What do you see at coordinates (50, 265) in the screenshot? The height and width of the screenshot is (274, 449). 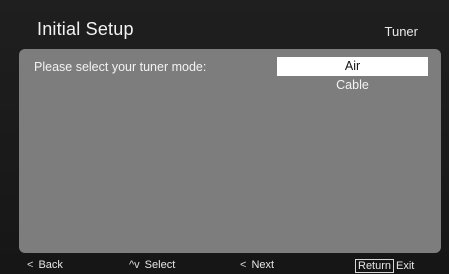 I see `back-label: Back` at bounding box center [50, 265].